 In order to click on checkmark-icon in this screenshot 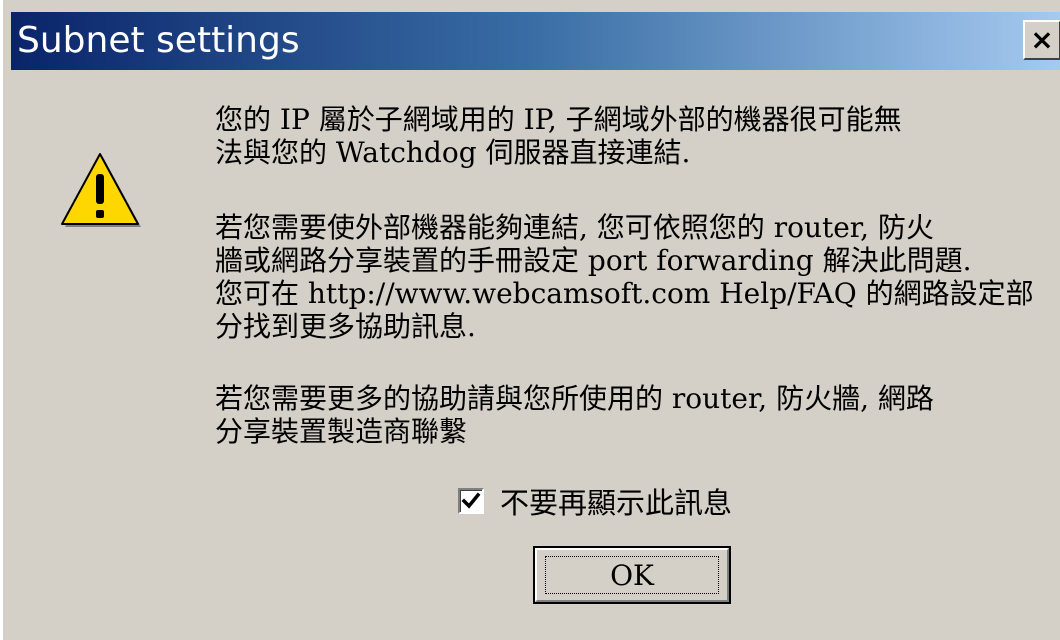, I will do `click(471, 500)`.